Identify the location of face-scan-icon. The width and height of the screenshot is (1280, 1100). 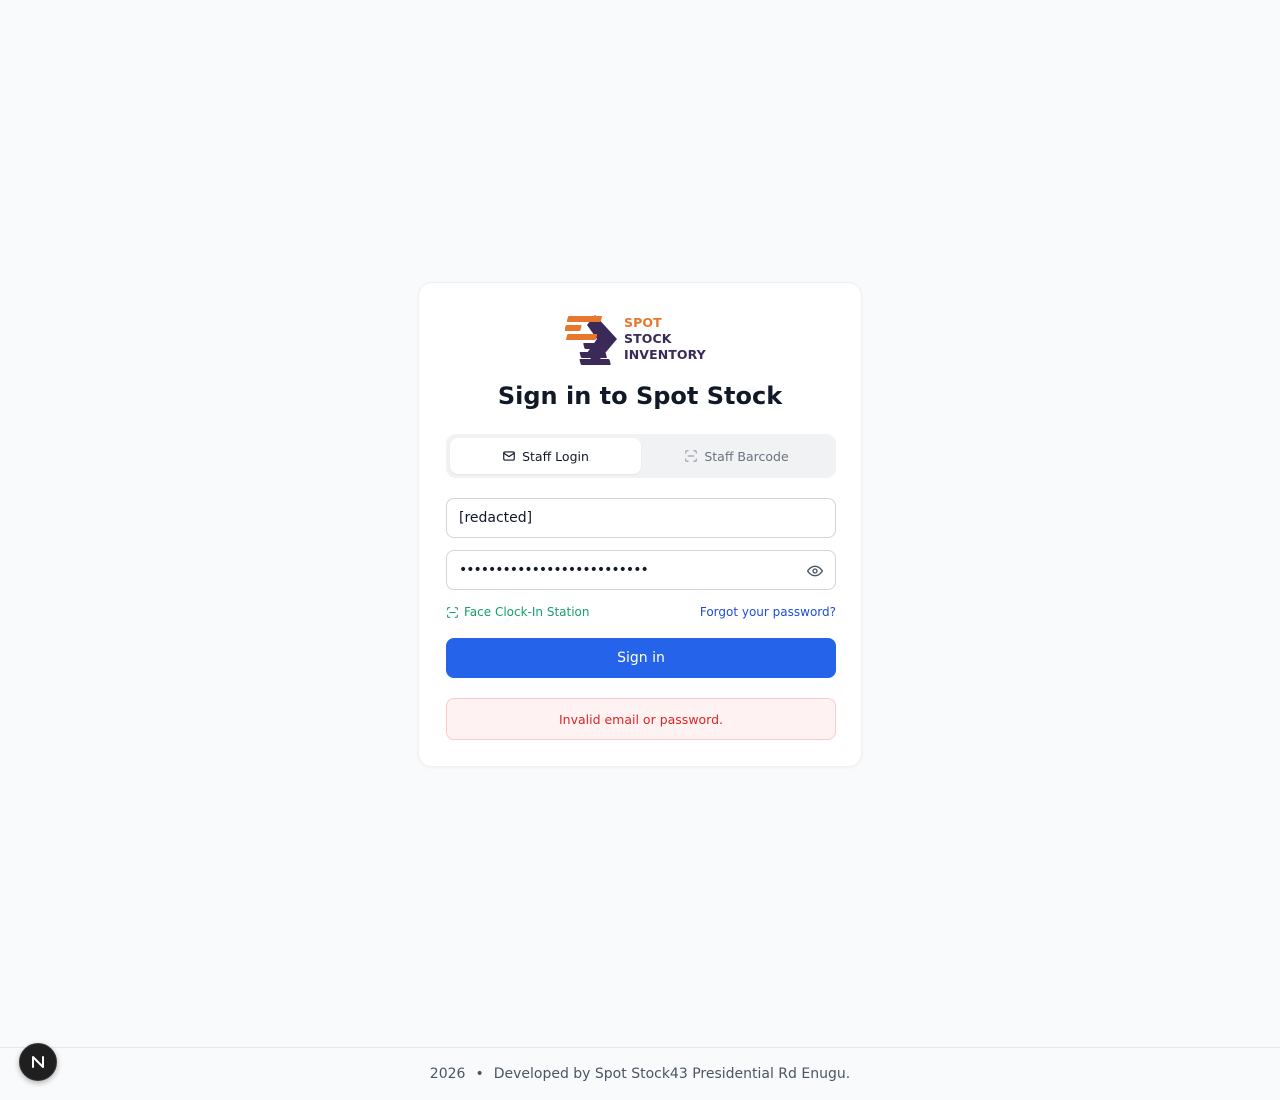
(452, 612).